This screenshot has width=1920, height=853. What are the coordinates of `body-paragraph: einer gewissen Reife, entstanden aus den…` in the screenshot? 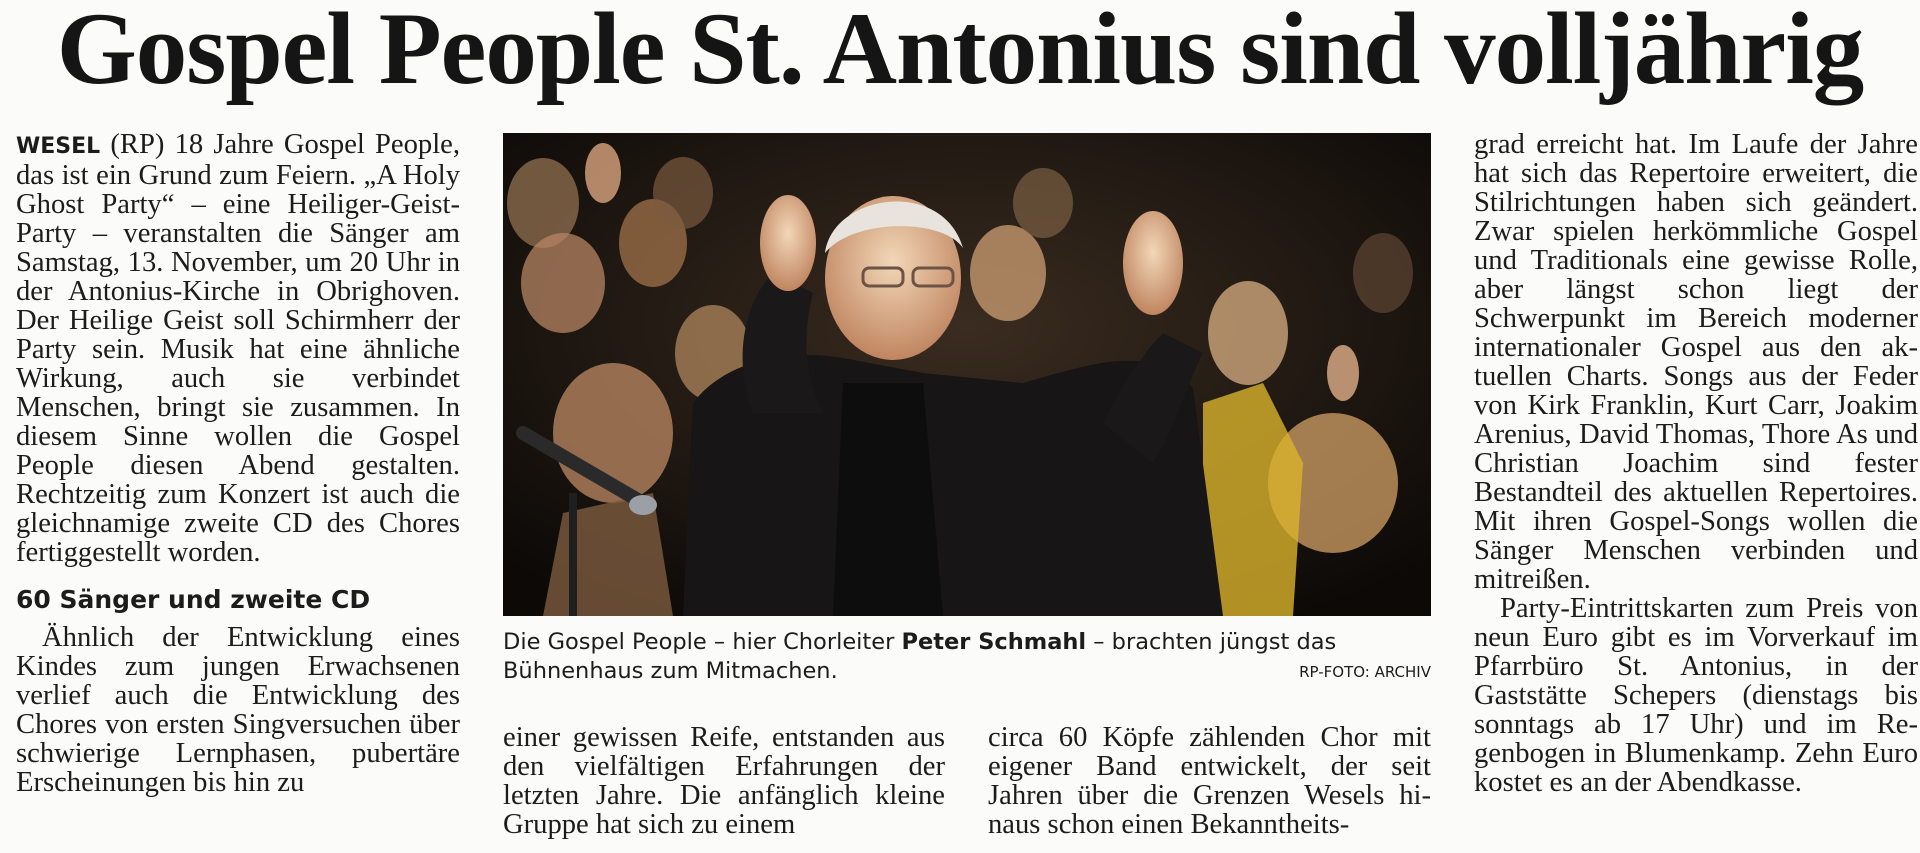 It's located at (724, 781).